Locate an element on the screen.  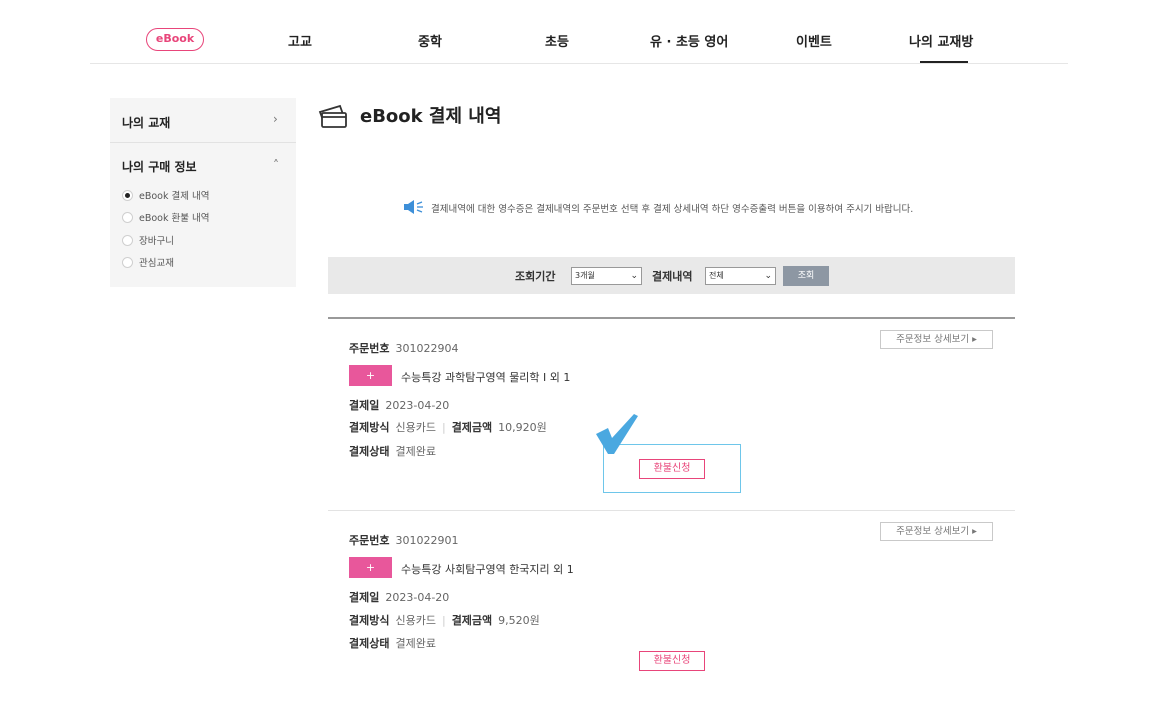
order-number: 301022901 is located at coordinates (426, 540).